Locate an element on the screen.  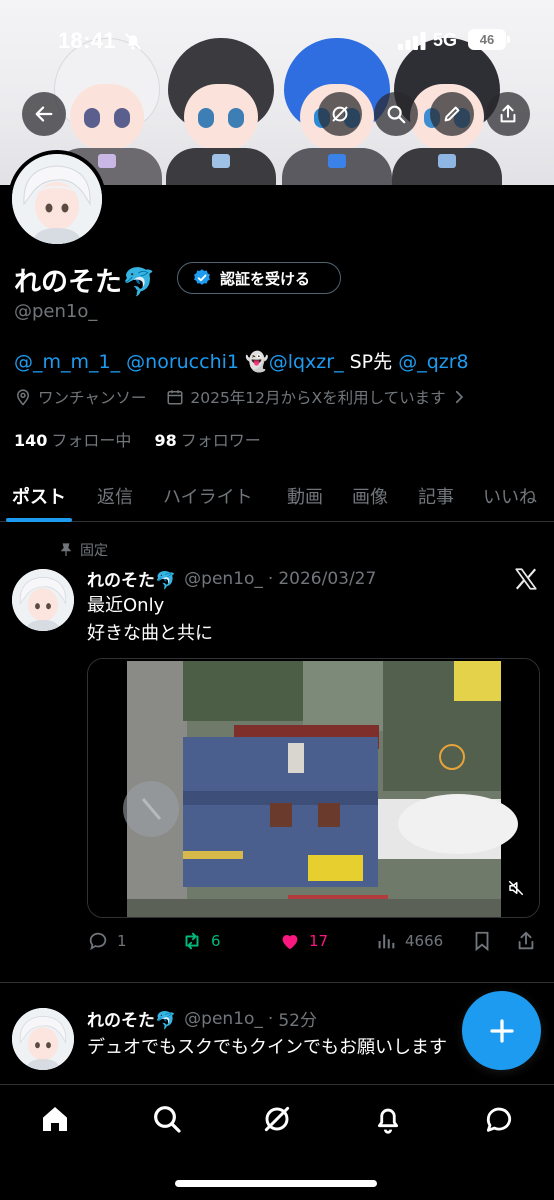
following-link: 140 フォロー中 is located at coordinates (72, 440).